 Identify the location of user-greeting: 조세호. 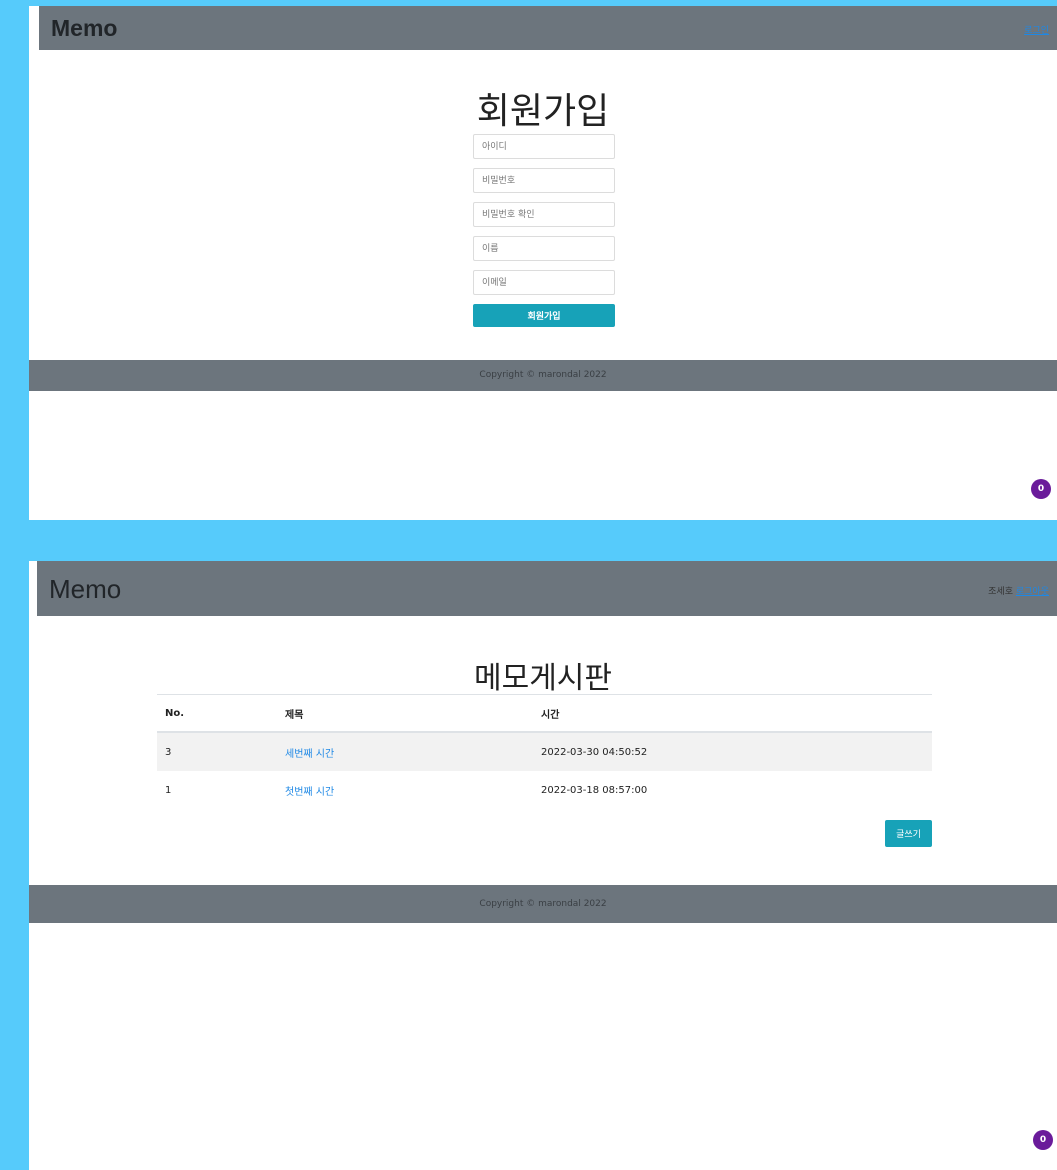
(1000, 592).